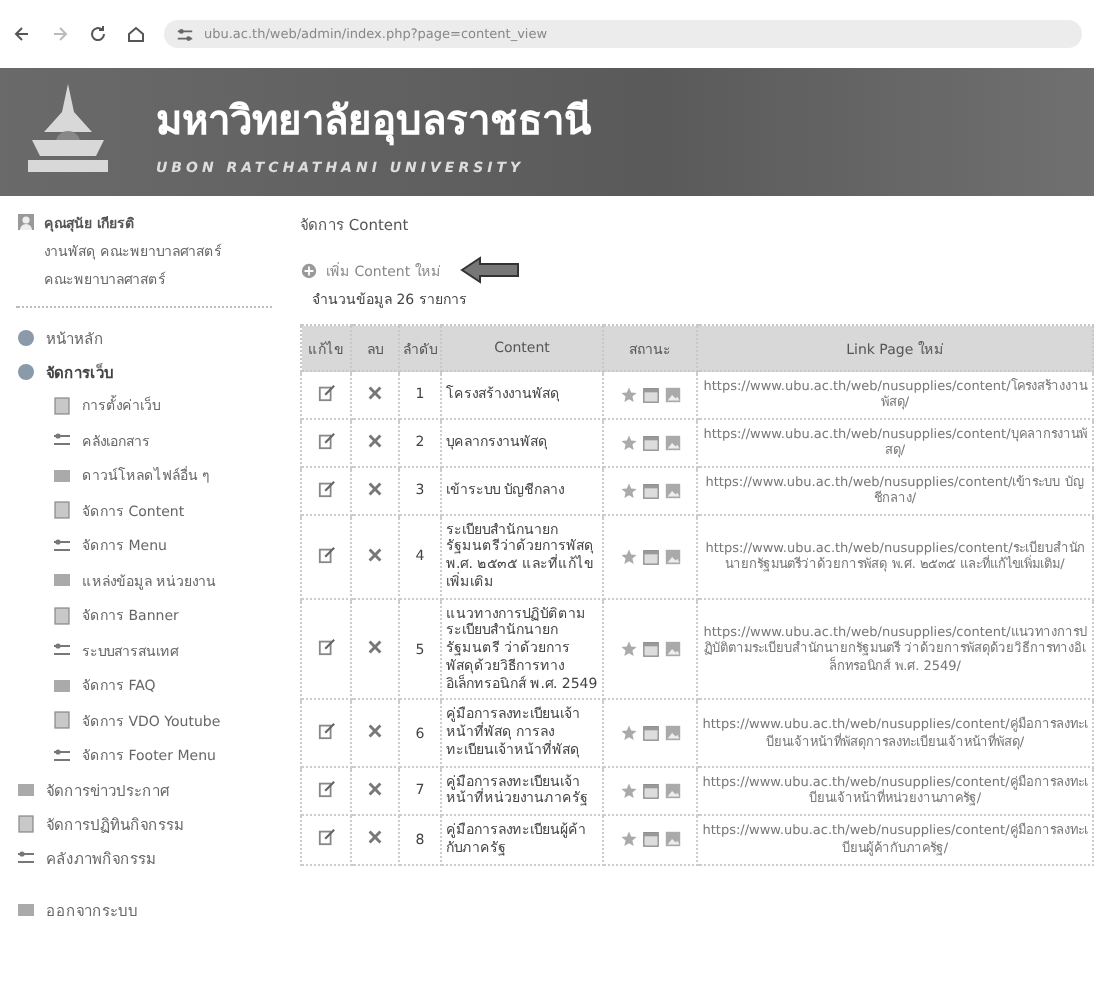 The width and height of the screenshot is (1094, 982). What do you see at coordinates (22, 34) in the screenshot?
I see `back-icon` at bounding box center [22, 34].